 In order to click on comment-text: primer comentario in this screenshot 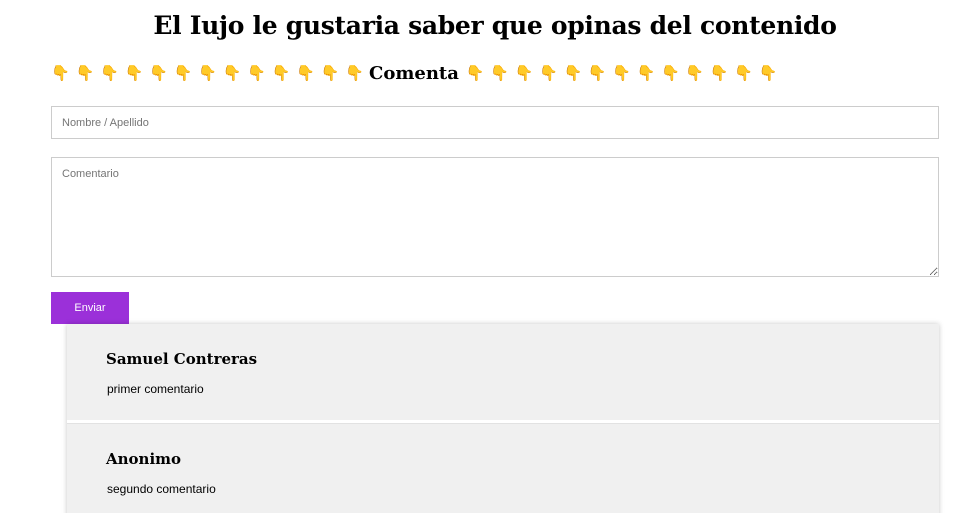, I will do `click(155, 389)`.